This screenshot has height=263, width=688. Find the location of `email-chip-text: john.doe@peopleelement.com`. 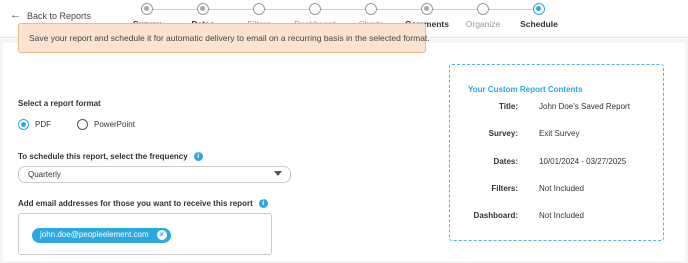

email-chip-text: john.doe@peopleelement.com is located at coordinates (94, 234).